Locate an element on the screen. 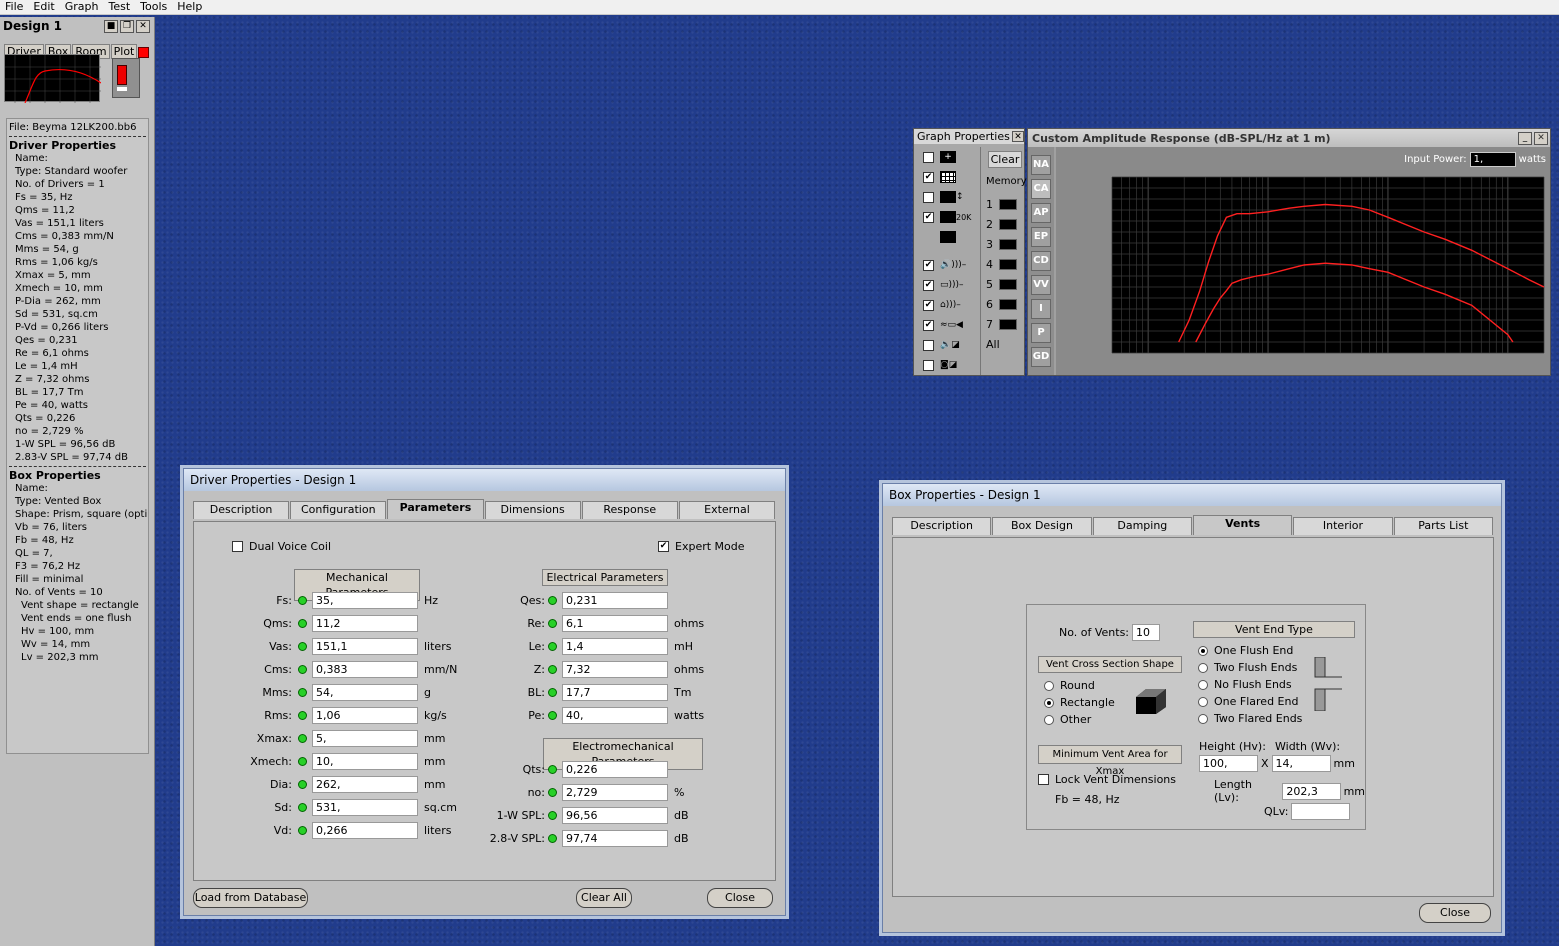 This screenshot has height=946, width=1559. vd-field: 0,266 is located at coordinates (365, 830).